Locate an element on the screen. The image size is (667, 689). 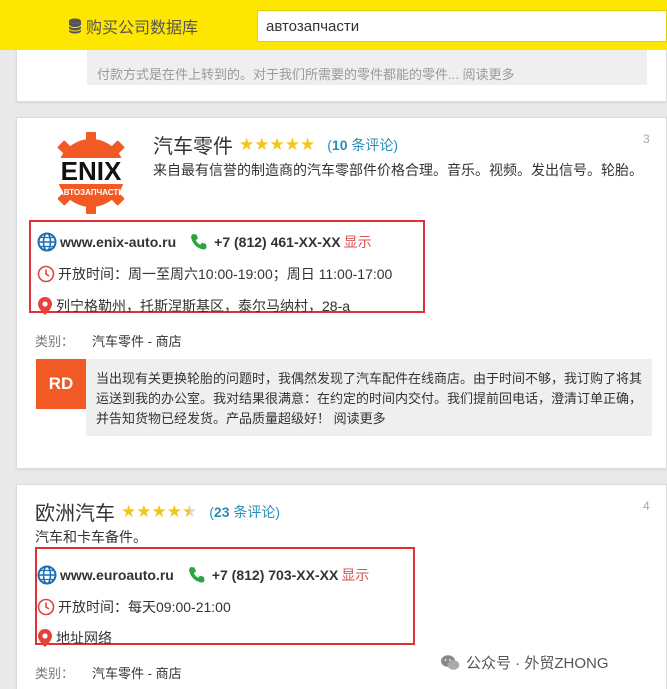
listing-title-row: 欧洲汽车 ★ ★ ★ ★ ★ (23 条评论) is located at coordinates (157, 511).